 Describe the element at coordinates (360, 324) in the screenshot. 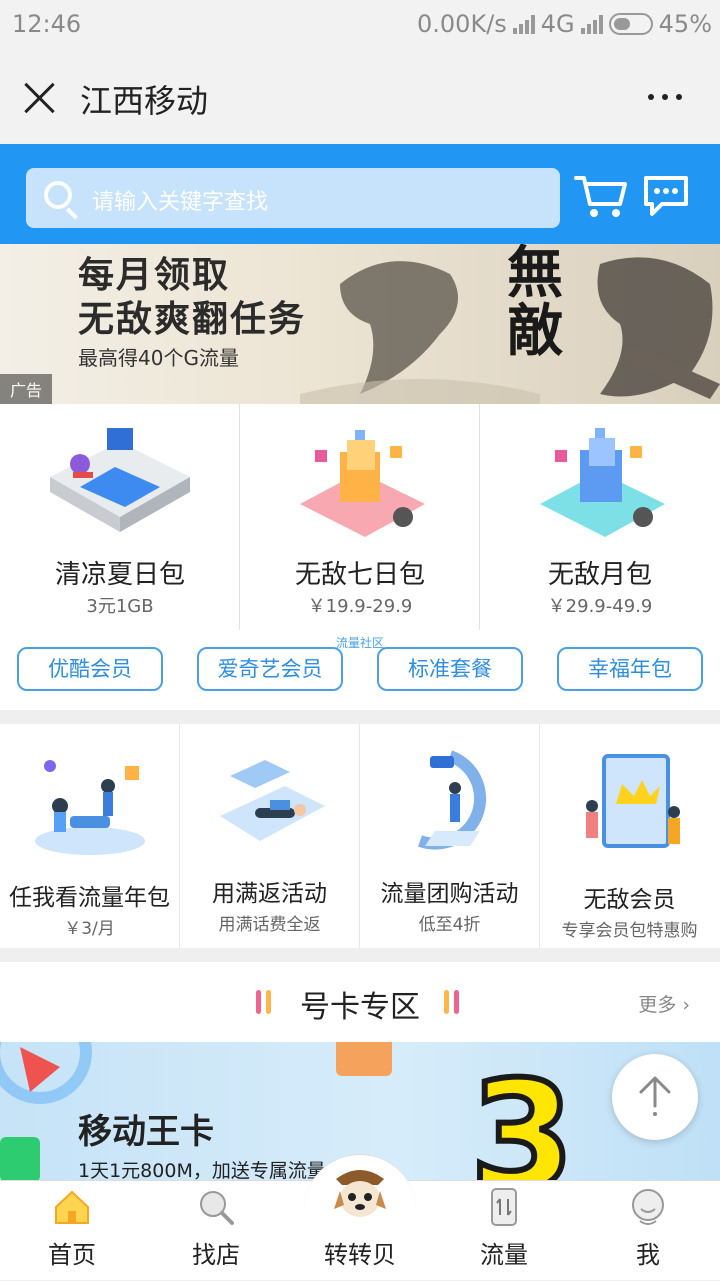

I see `promo-banner: 每月领取 无敌爽翻任务 最高得40个G流量 無 敵 广告` at that location.